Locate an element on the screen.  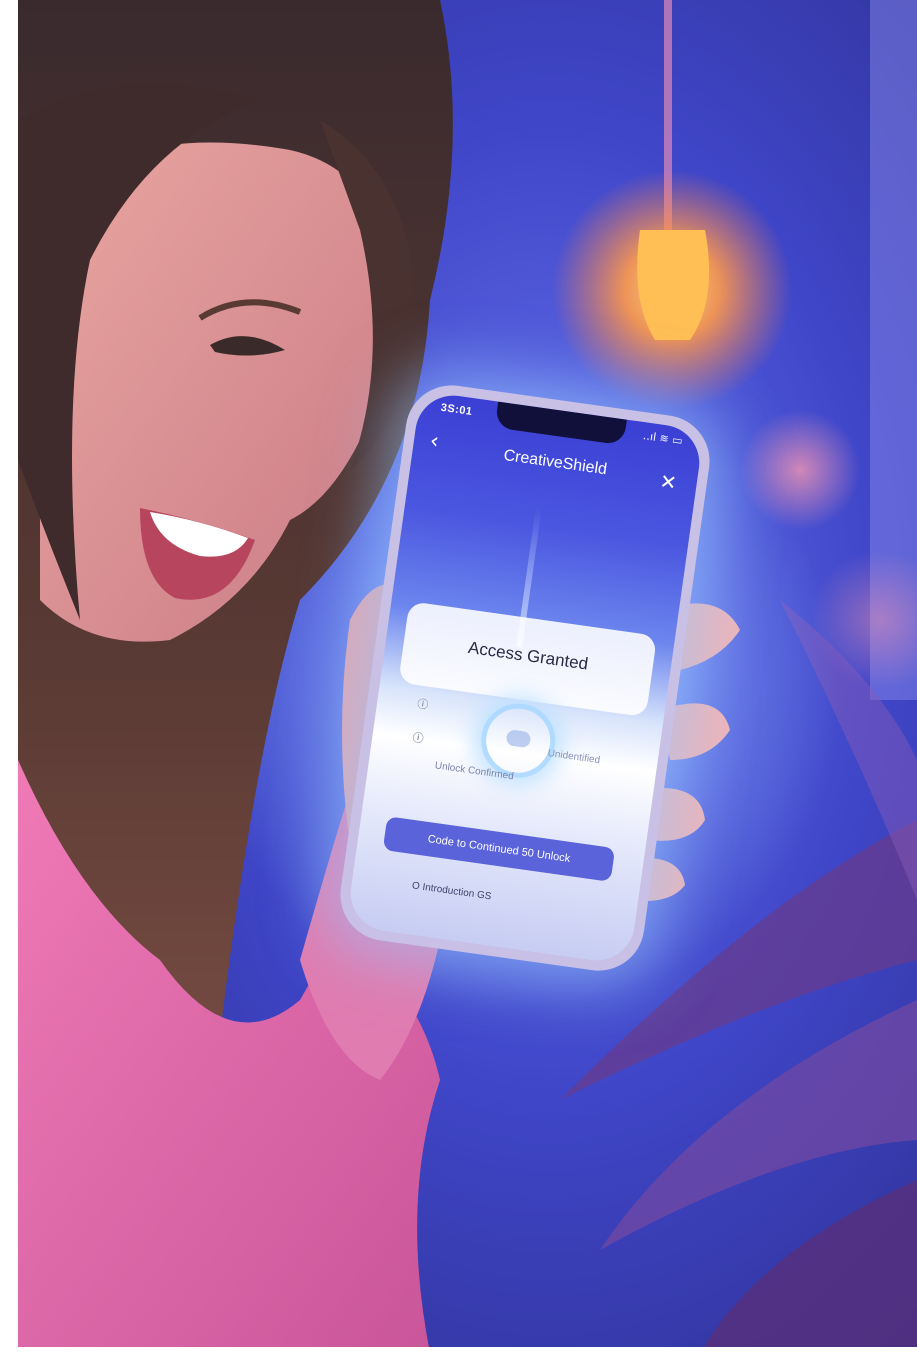
access-card: Access Granted is located at coordinates (528, 659).